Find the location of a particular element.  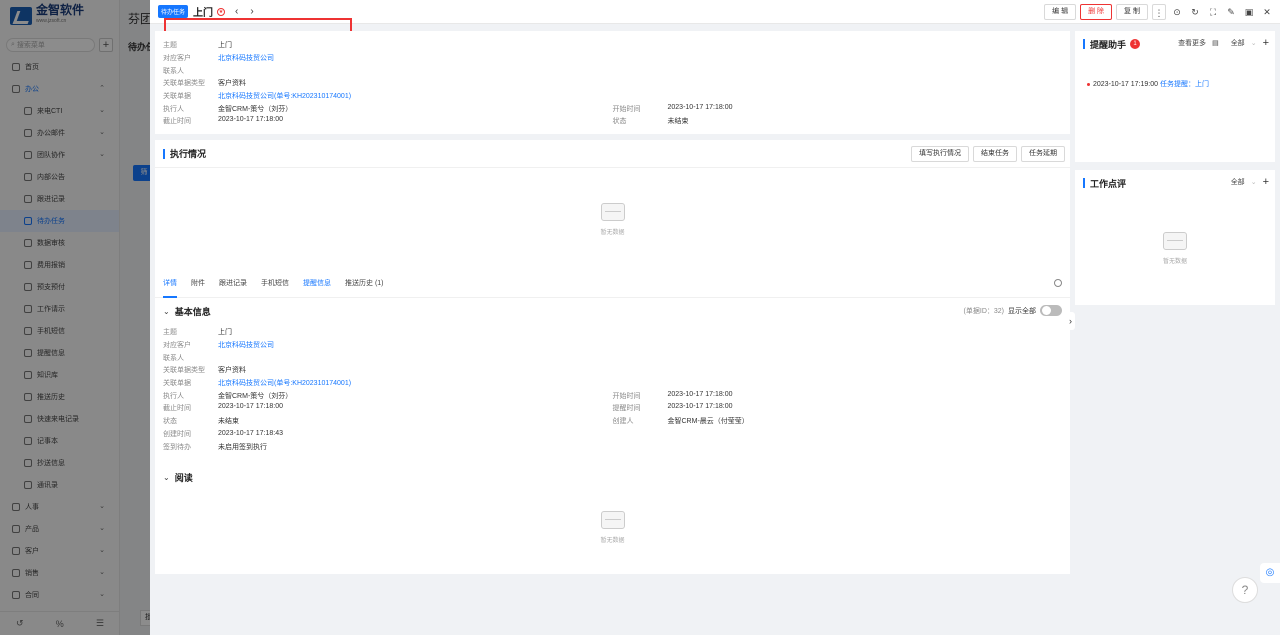

basic-info-header: ⌄ 基本信息 (单据ID：32) 显示全部 is located at coordinates (612, 311).